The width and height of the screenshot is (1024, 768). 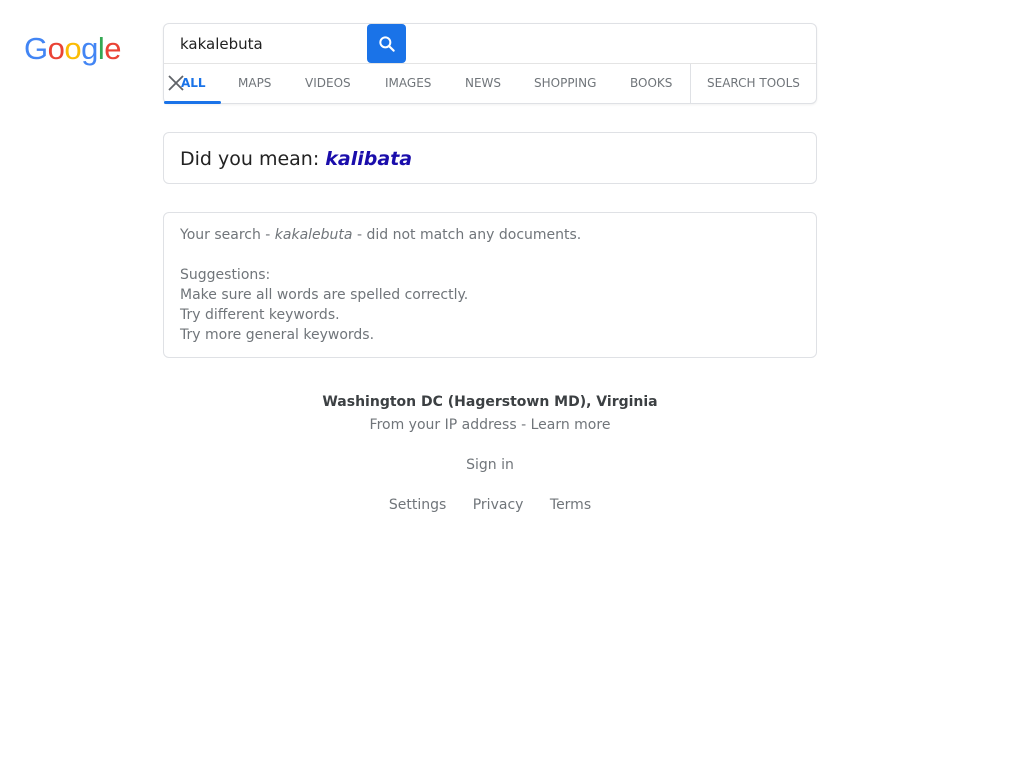 What do you see at coordinates (490, 44) in the screenshot?
I see `search-row` at bounding box center [490, 44].